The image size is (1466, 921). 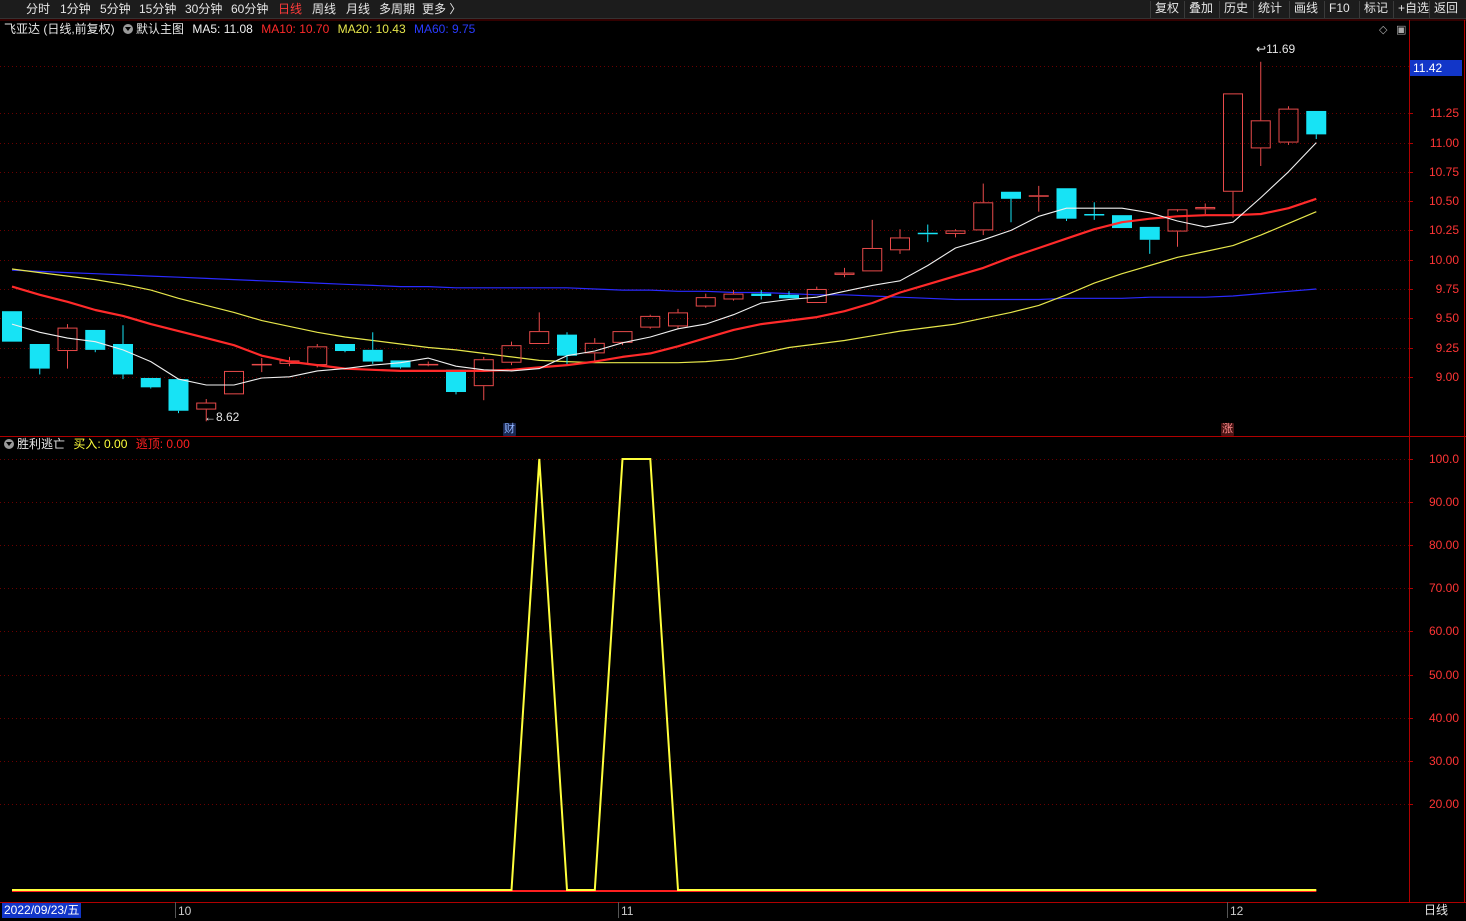 What do you see at coordinates (1447, 318) in the screenshot?
I see `price-tick-label: 9.50` at bounding box center [1447, 318].